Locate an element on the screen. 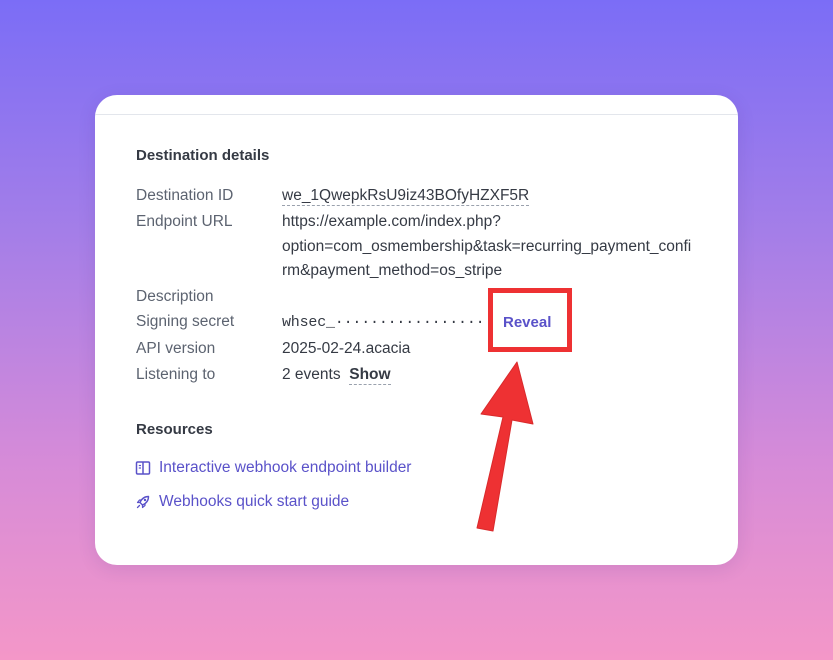 The image size is (833, 660). signing-secret-masked-value: whsec_················· is located at coordinates (383, 322).